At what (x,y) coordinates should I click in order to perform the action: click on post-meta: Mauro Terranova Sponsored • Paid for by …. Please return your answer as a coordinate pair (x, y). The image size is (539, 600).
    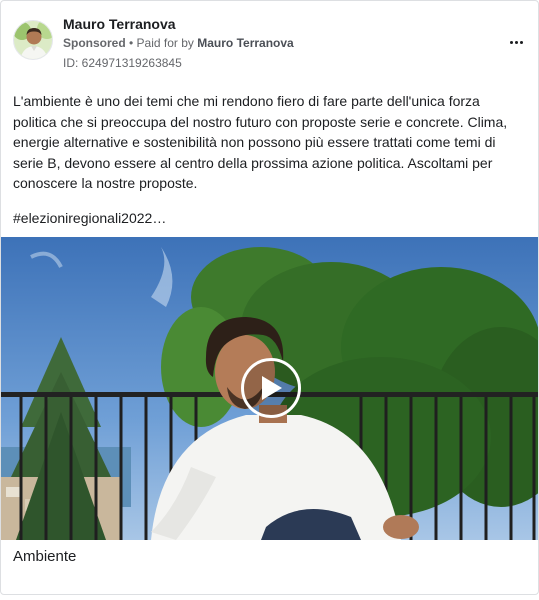
    Looking at the image, I should click on (273, 43).